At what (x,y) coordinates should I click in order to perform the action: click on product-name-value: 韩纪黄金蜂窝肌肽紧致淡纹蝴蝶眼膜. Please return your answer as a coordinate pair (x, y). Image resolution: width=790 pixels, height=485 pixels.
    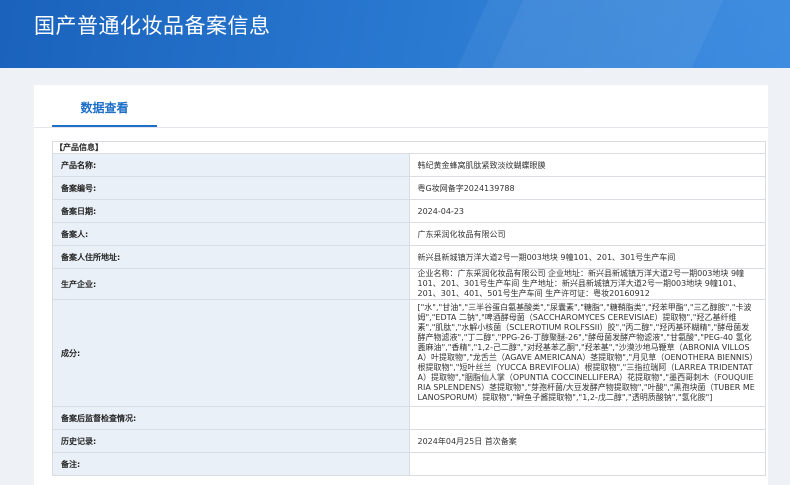
    Looking at the image, I should click on (587, 165).